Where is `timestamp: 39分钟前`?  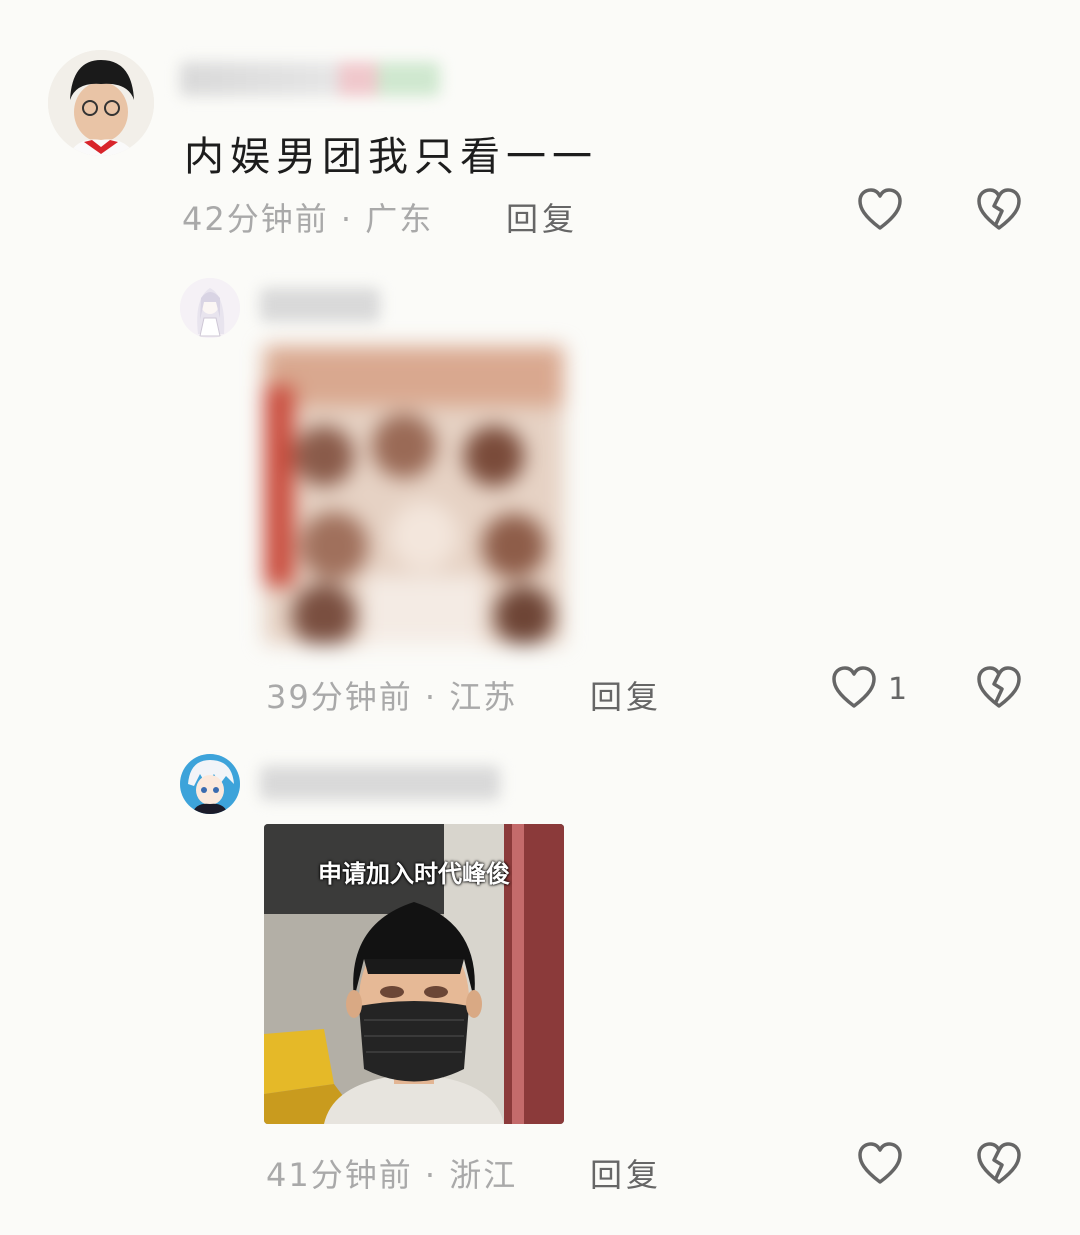 timestamp: 39分钟前 is located at coordinates (339, 697).